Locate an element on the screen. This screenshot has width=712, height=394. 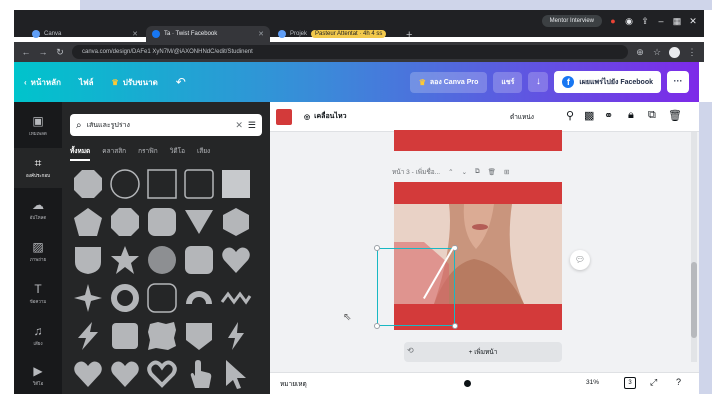
add-page-button: + เพิ่มหน้า is located at coordinates (483, 352).